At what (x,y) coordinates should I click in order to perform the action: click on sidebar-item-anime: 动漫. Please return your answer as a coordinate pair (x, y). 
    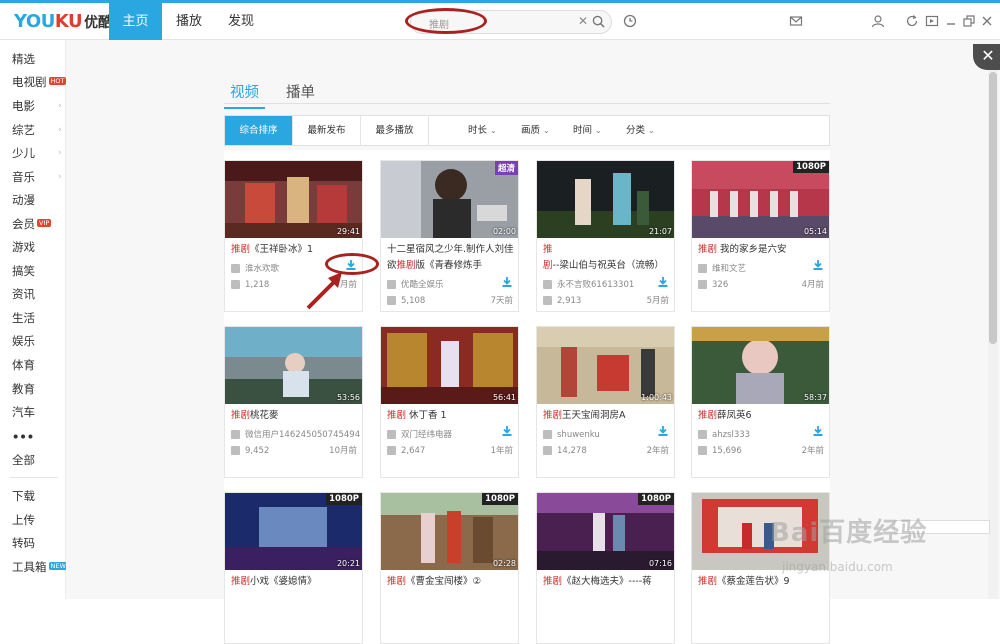
    Looking at the image, I should click on (23, 200).